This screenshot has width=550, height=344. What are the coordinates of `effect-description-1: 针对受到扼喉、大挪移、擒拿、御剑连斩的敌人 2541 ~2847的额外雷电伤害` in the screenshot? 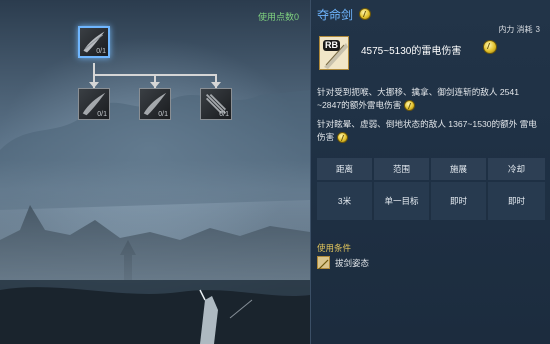 It's located at (431, 99).